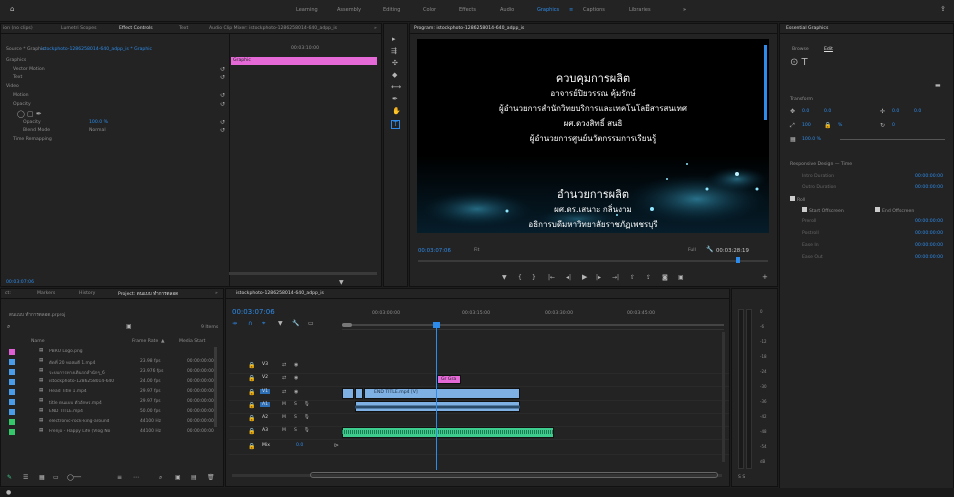 The height and width of the screenshot is (497, 954). What do you see at coordinates (341, 282) in the screenshot?
I see `filter-icon: ▼` at bounding box center [341, 282].